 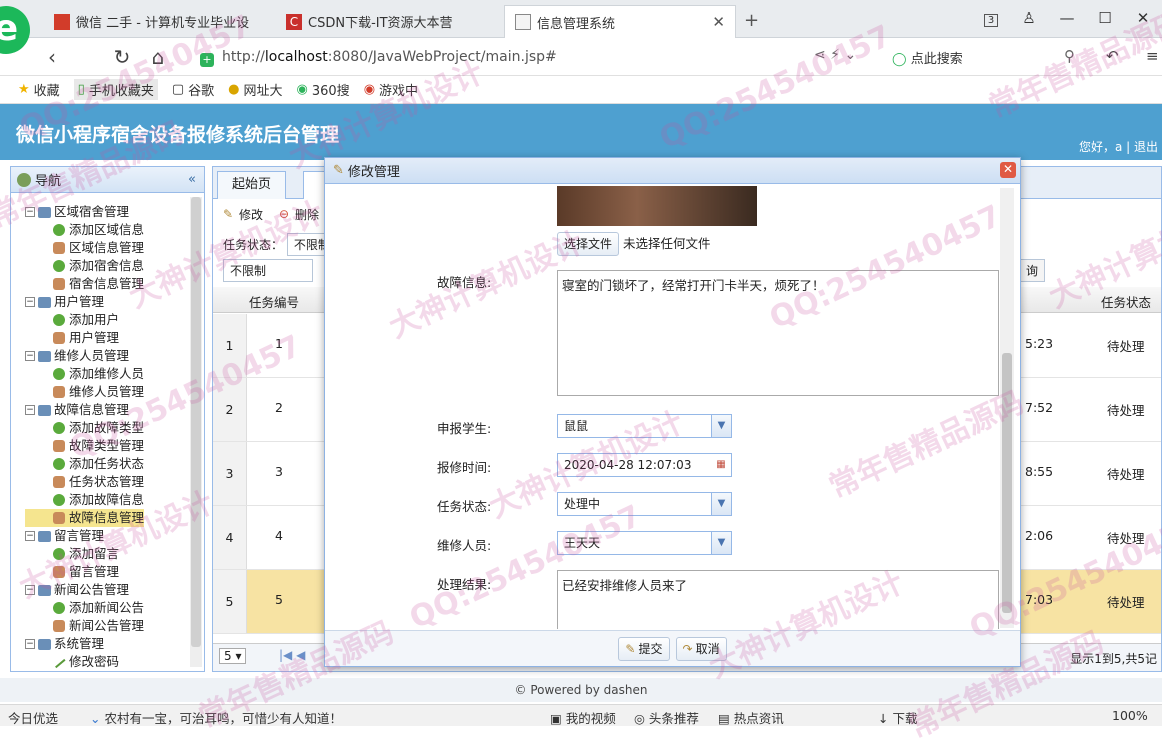 I want to click on collapse-icon: «, so click(x=192, y=179).